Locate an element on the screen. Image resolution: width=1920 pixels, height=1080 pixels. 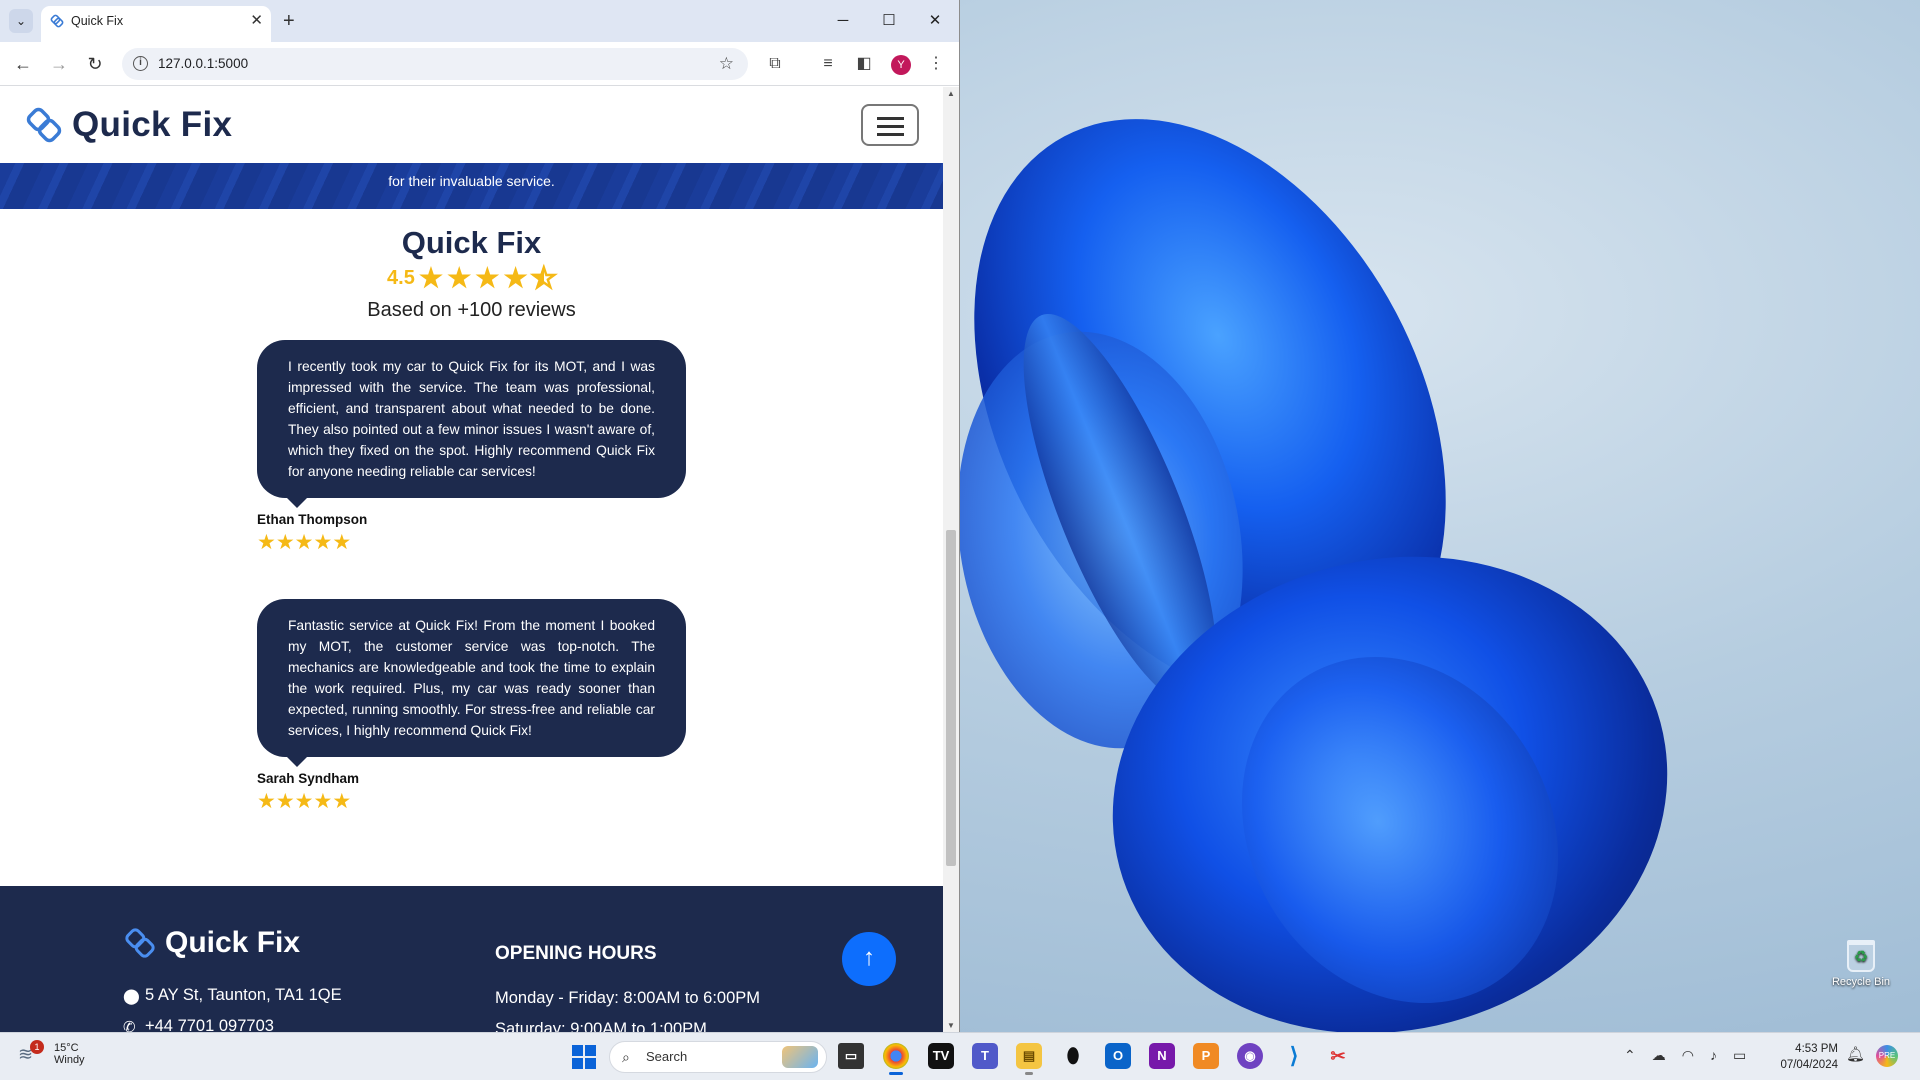
tab-title: Quick Fix is located at coordinates (97, 21).